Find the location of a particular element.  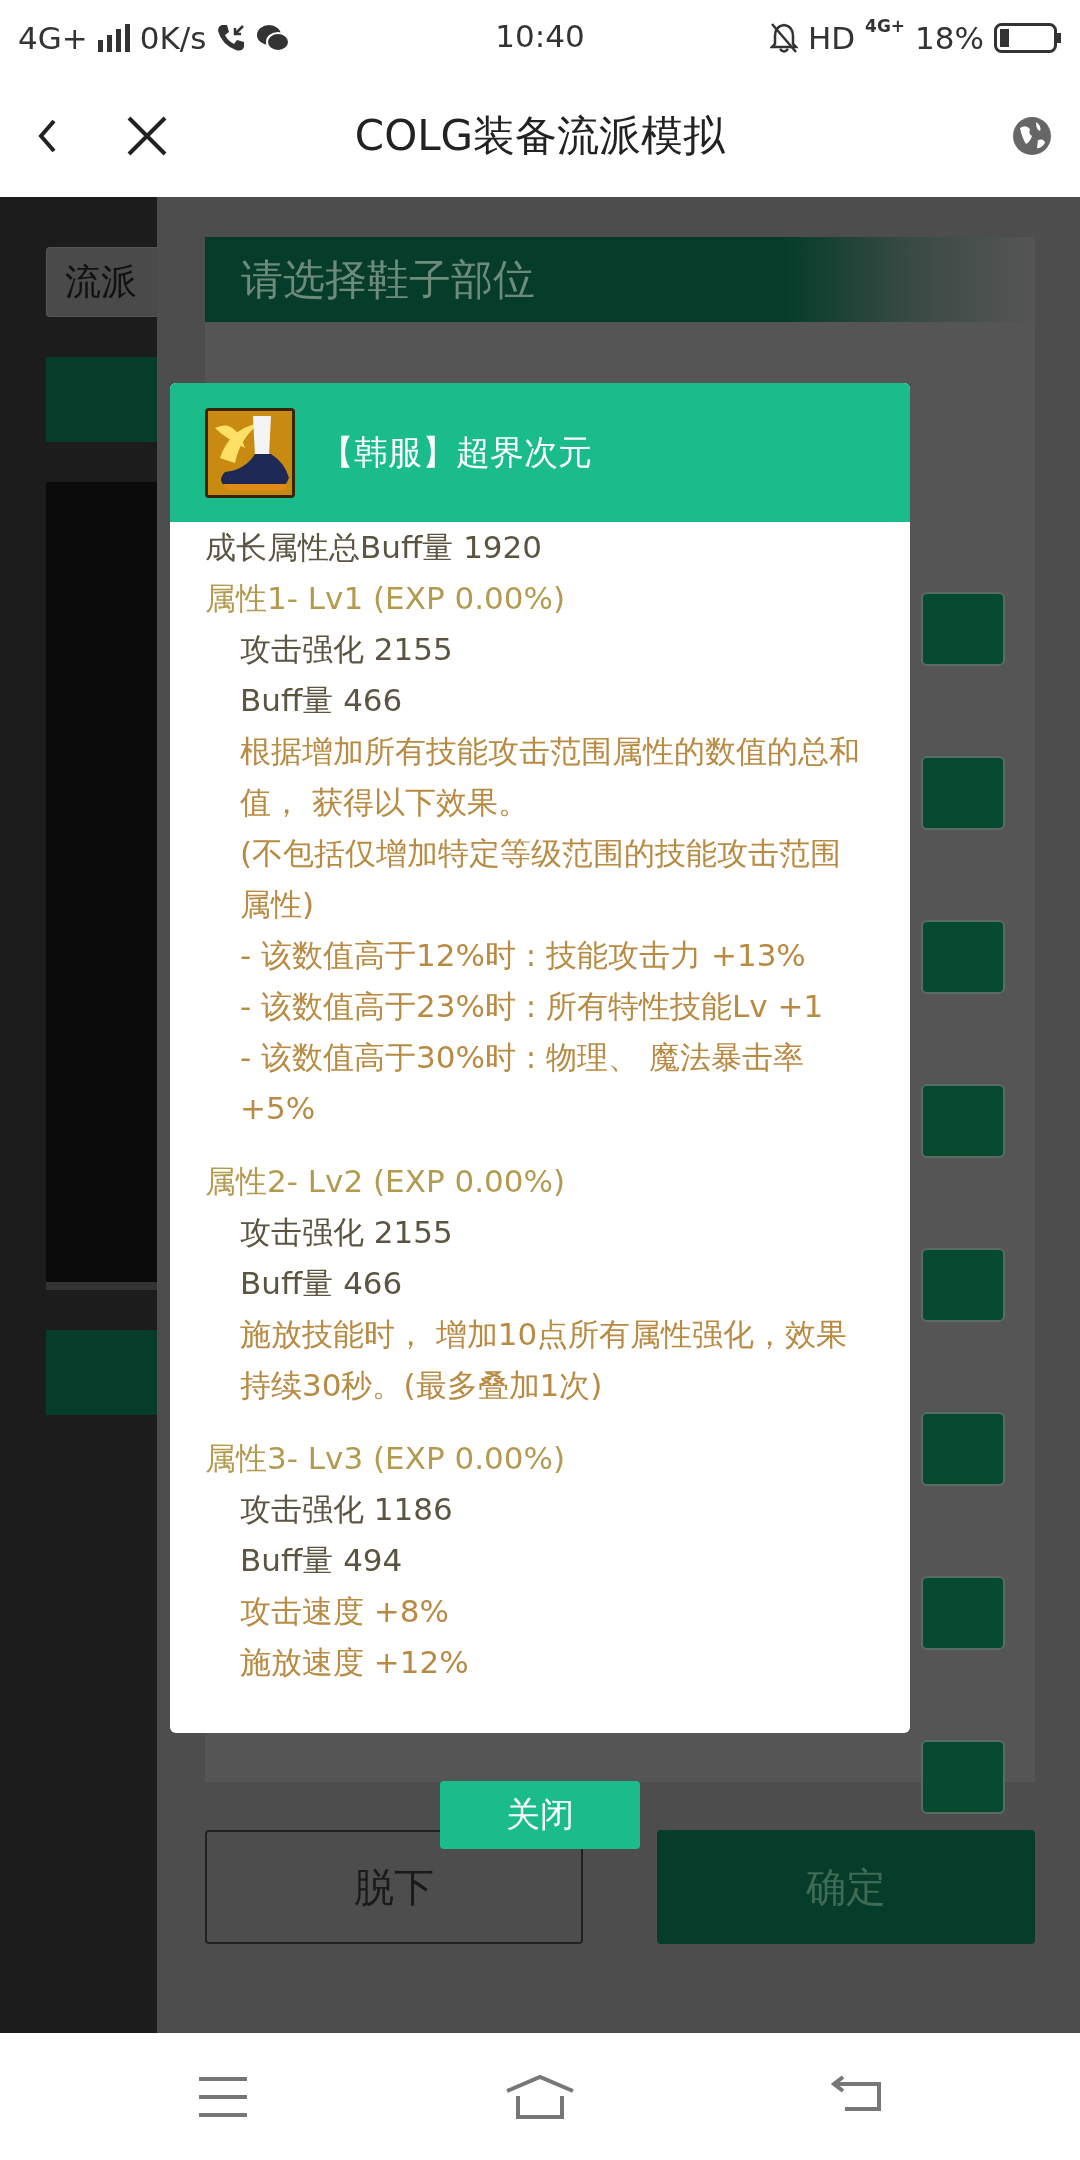

total-buff: 成长属性总Buff量 1920 is located at coordinates (374, 547).